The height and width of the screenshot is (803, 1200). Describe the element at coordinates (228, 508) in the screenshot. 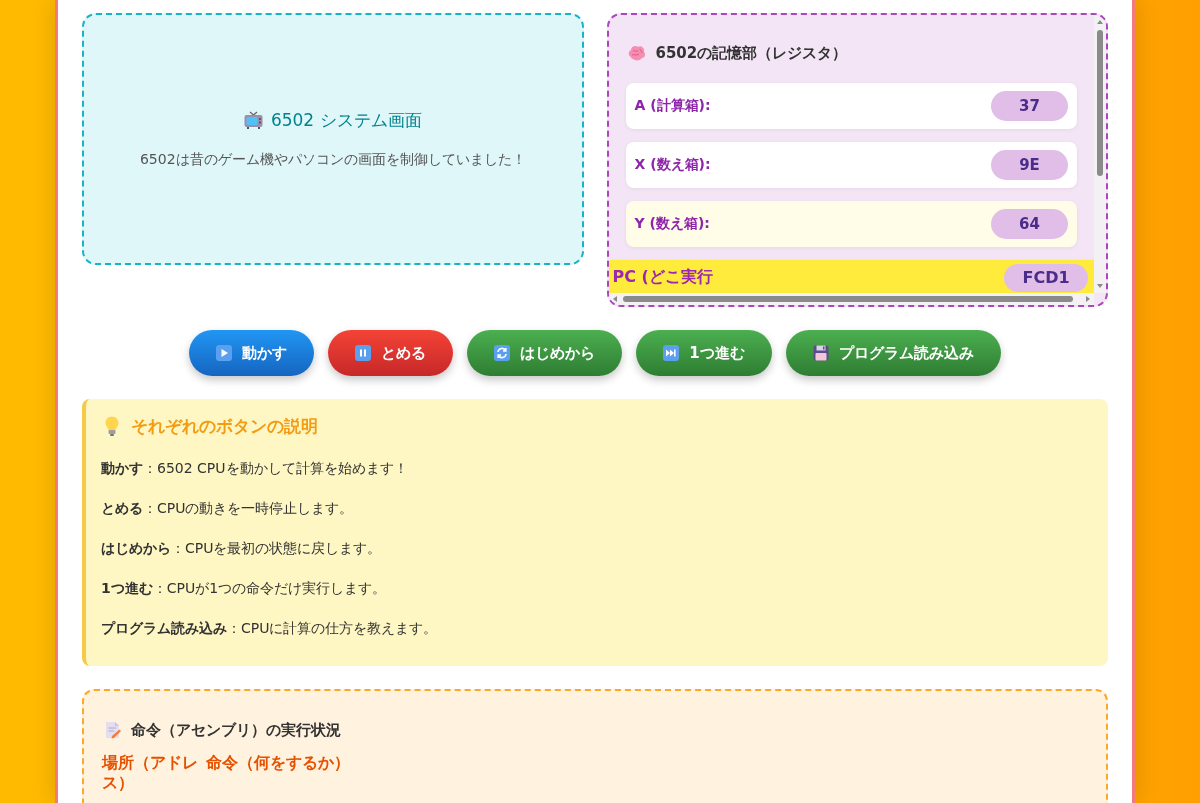

I see `help-text: とめる：CPUの動きを一時停止します。` at that location.